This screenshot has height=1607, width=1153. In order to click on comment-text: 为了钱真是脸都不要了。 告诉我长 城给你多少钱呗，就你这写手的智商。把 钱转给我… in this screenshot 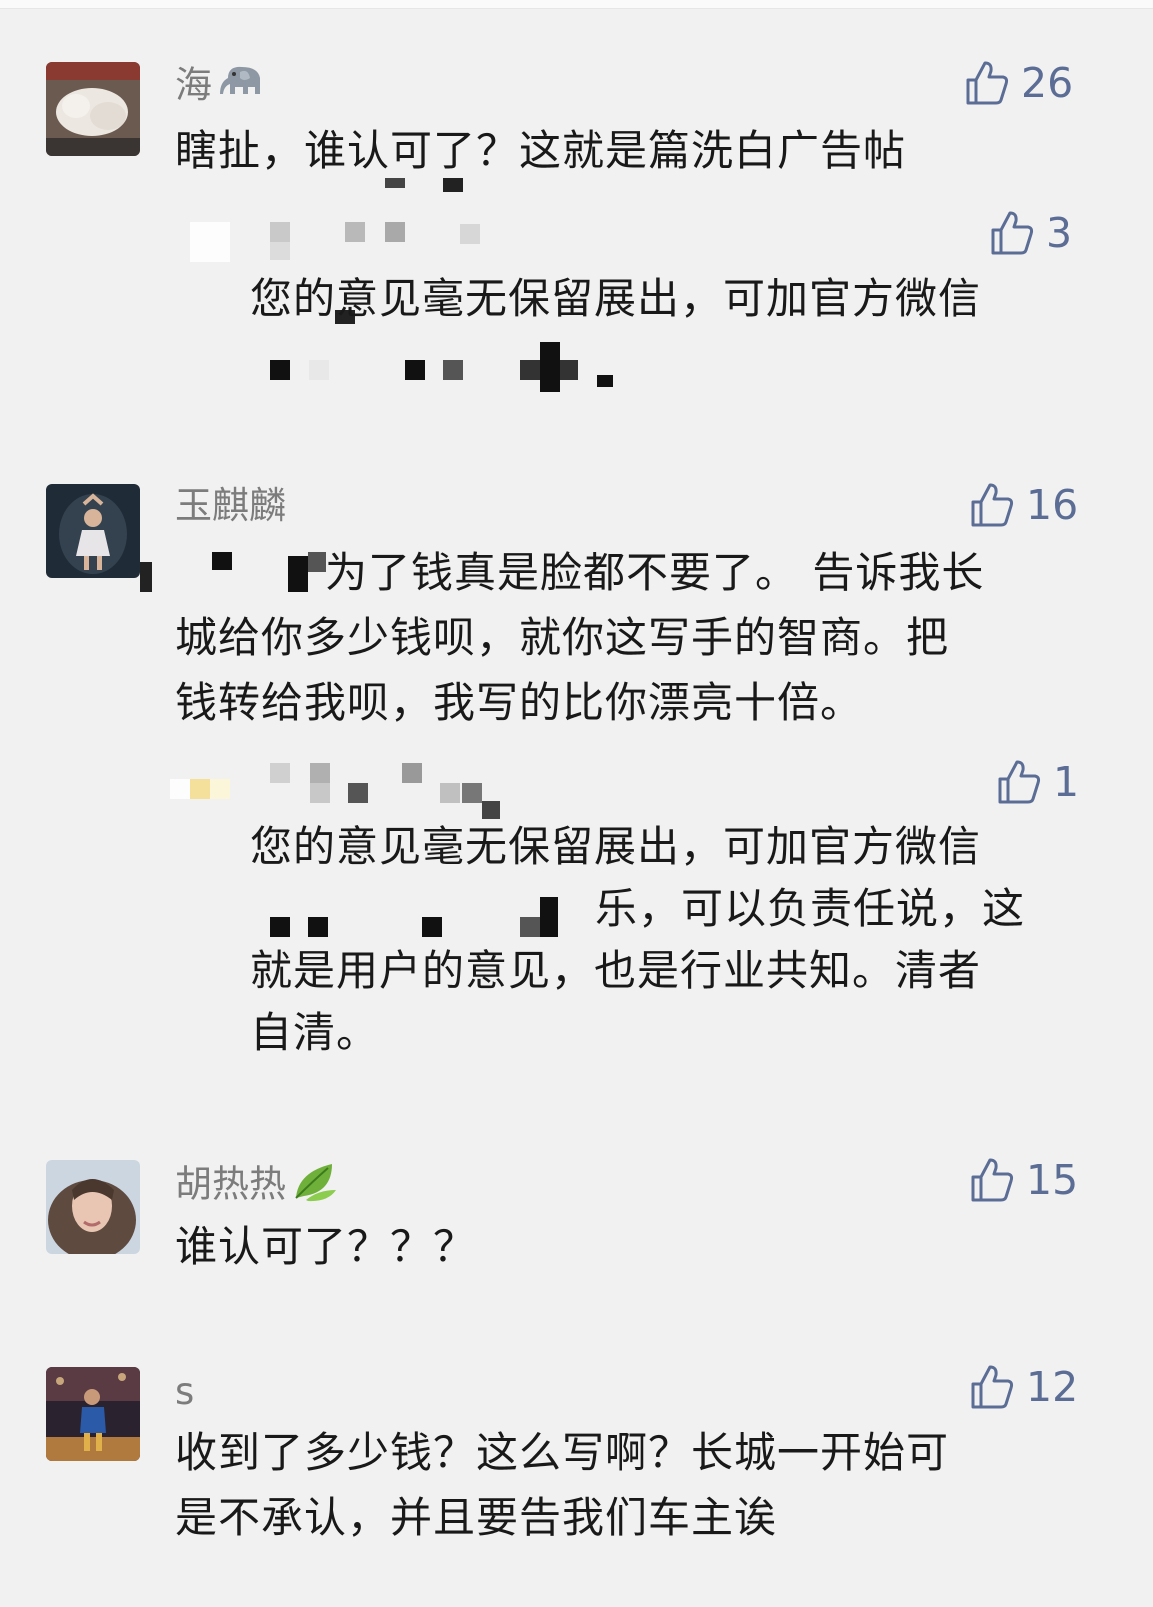, I will do `click(635, 637)`.